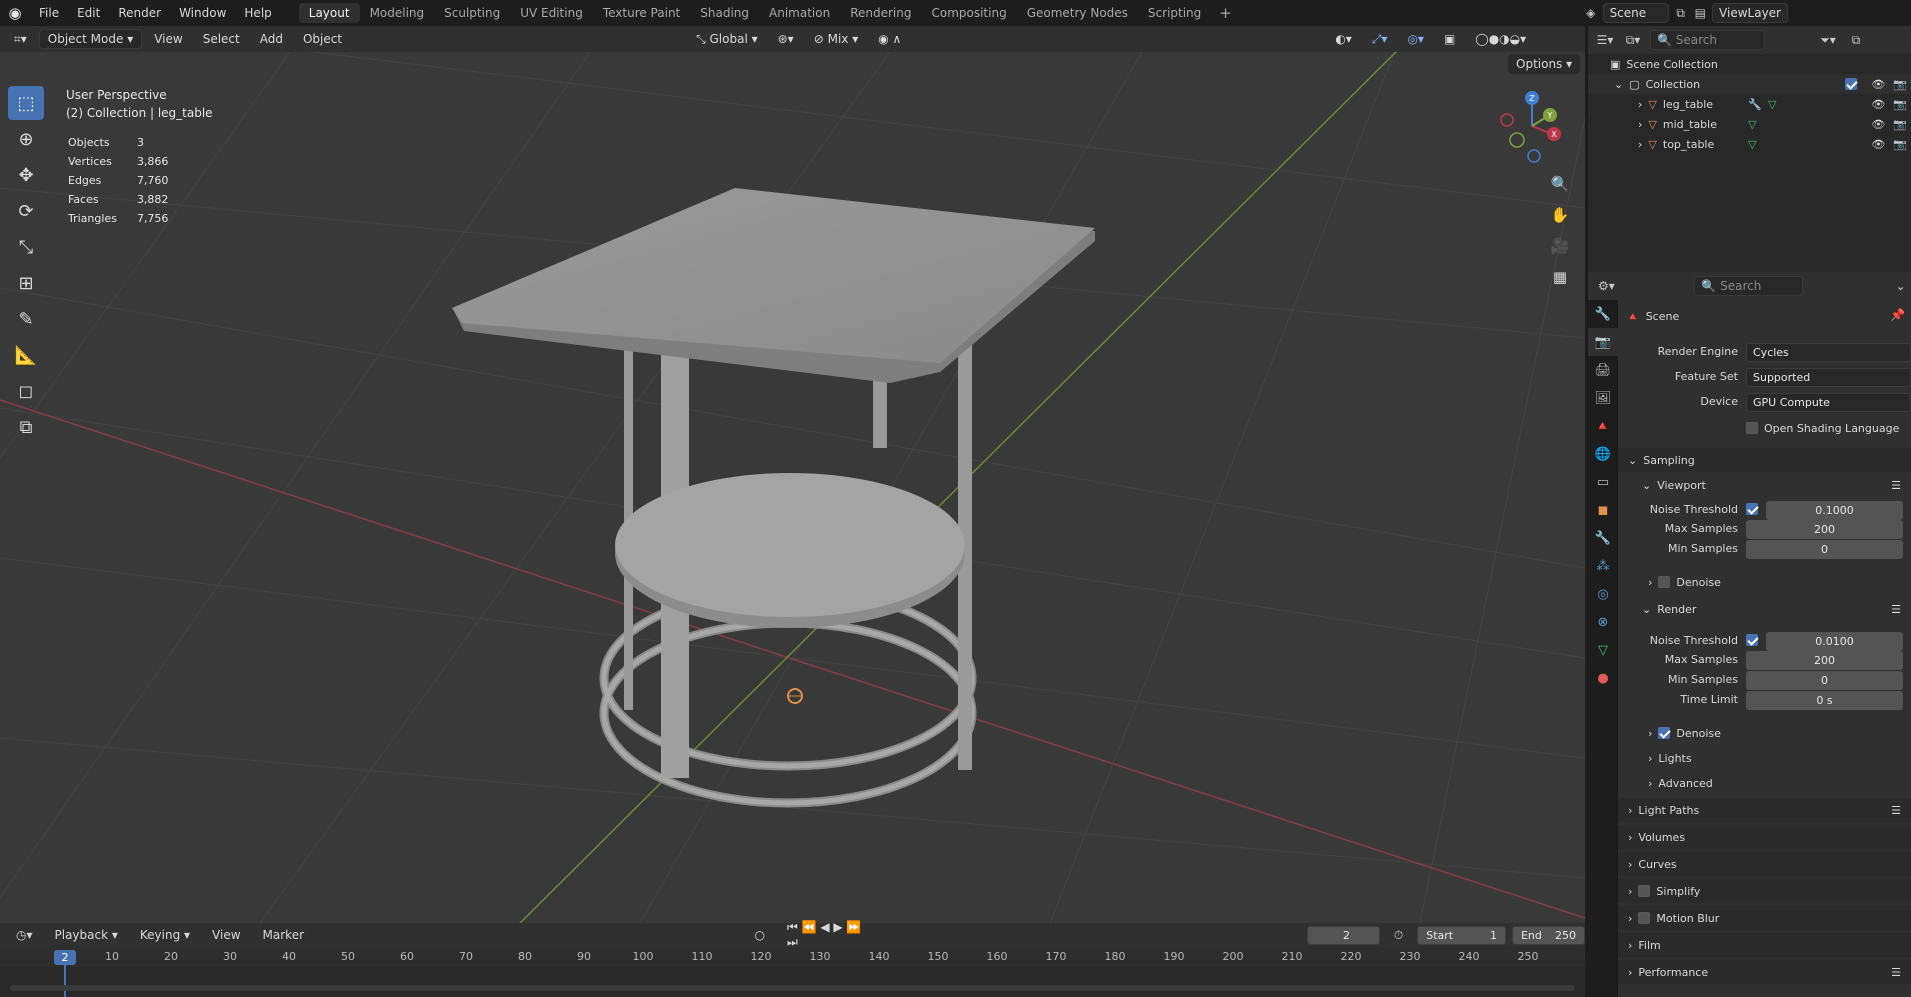  I want to click on timeline-view-menu: View, so click(226, 935).